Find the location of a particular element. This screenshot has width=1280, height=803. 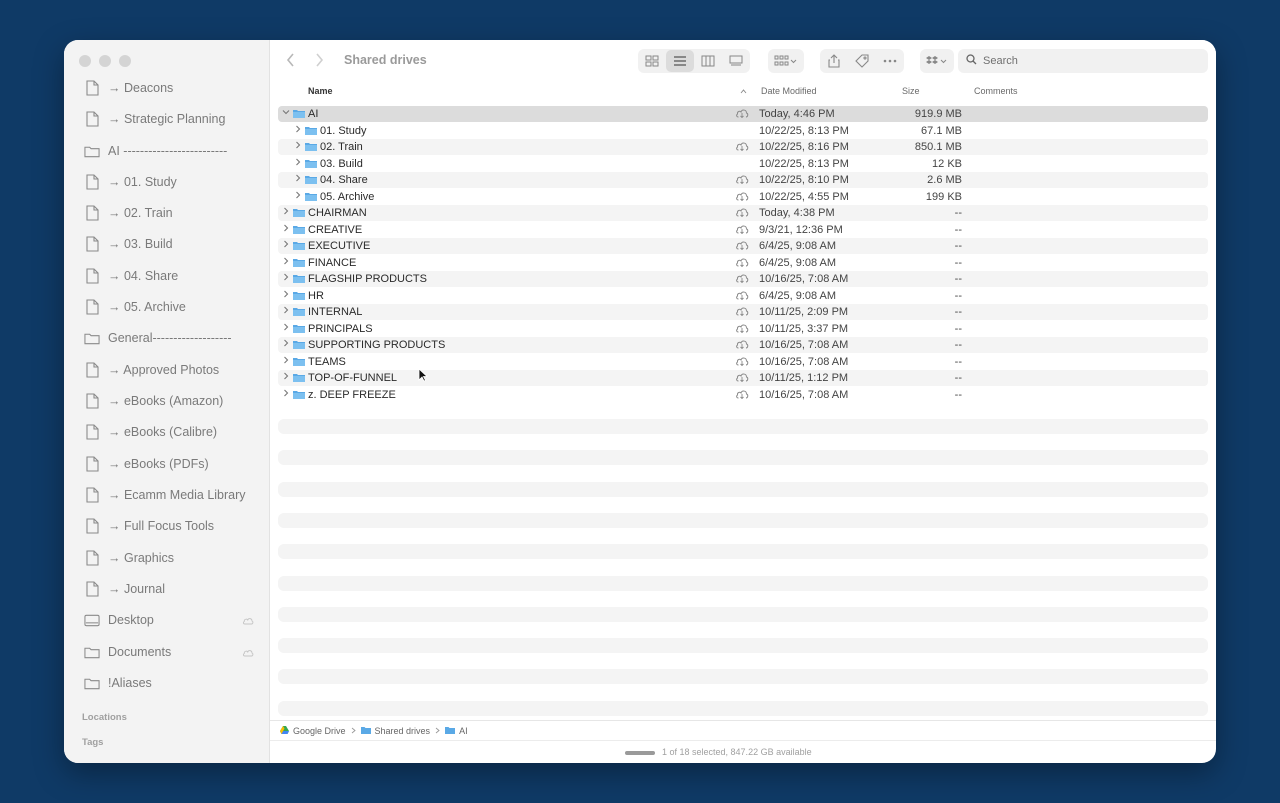

table-row: 05. Archive 10/22/25, 4:55 PM 199 KB is located at coordinates (743, 197).